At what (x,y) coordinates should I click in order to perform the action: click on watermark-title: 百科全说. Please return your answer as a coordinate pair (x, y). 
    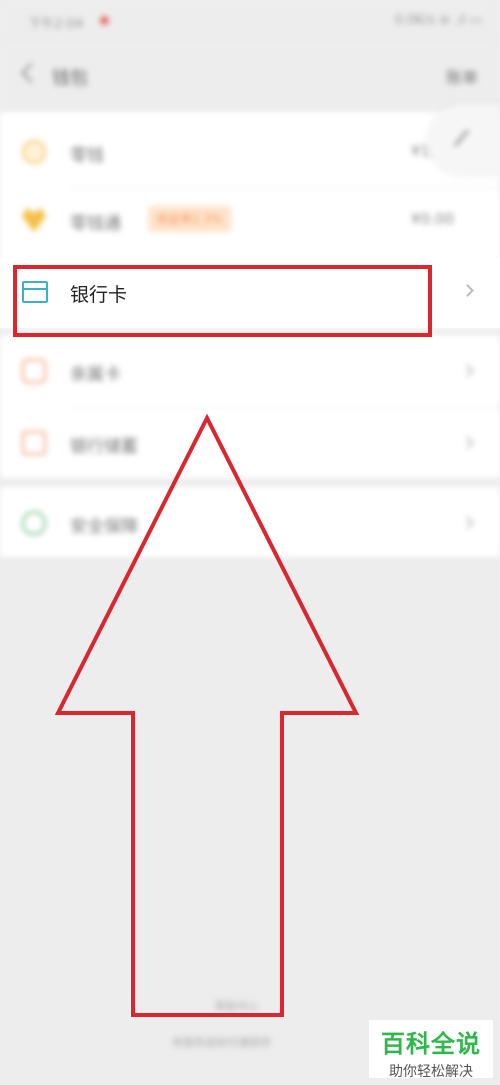
    Looking at the image, I should click on (431, 1044).